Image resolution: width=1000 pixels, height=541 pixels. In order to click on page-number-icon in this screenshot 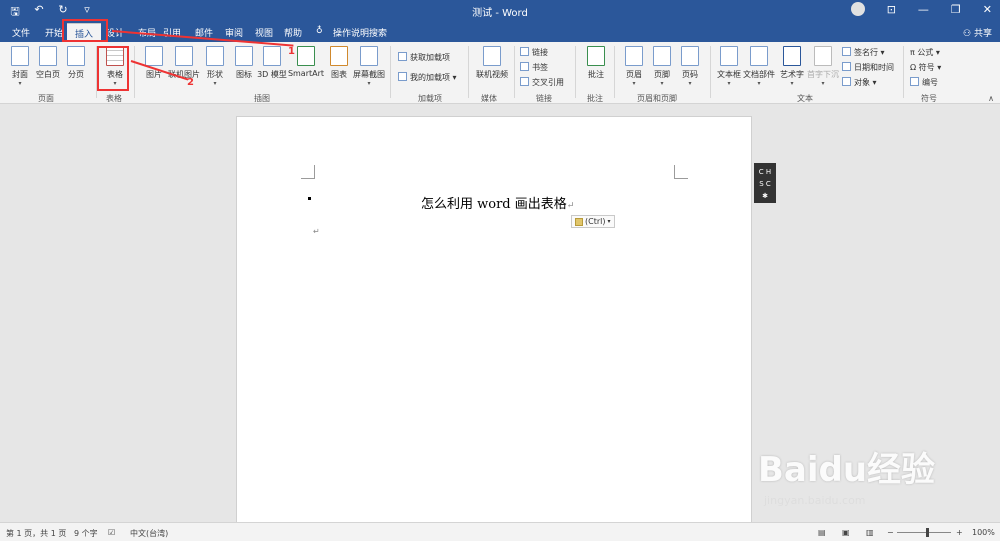, I will do `click(690, 56)`.